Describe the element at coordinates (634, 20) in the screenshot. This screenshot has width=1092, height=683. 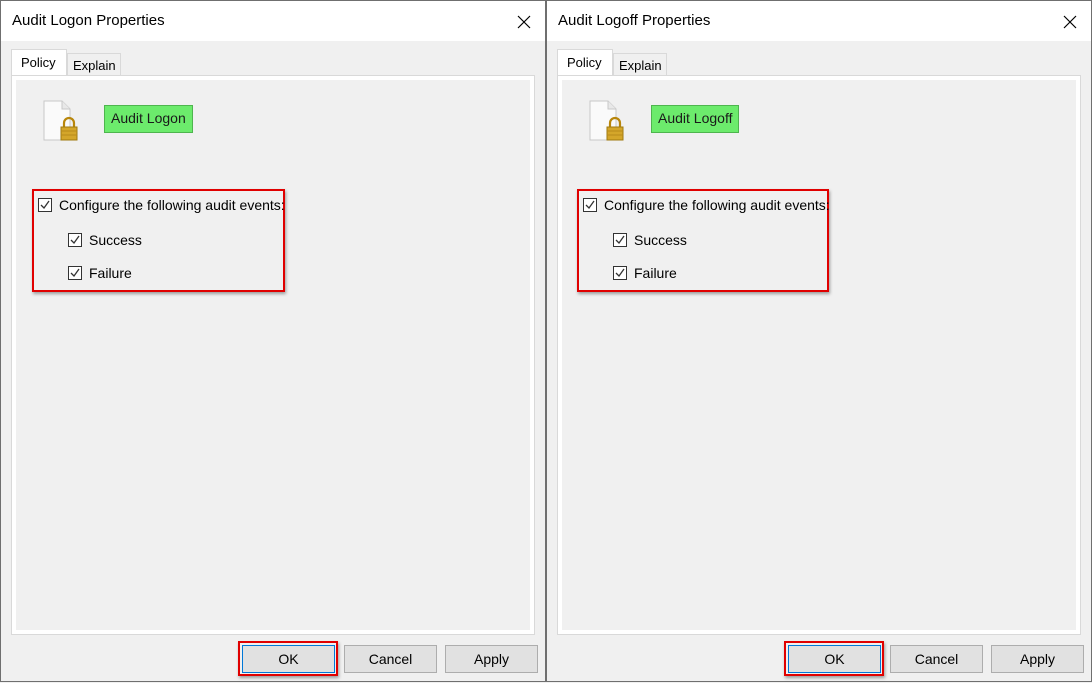
I see `dialog-title: Audit Logoff Properties` at that location.